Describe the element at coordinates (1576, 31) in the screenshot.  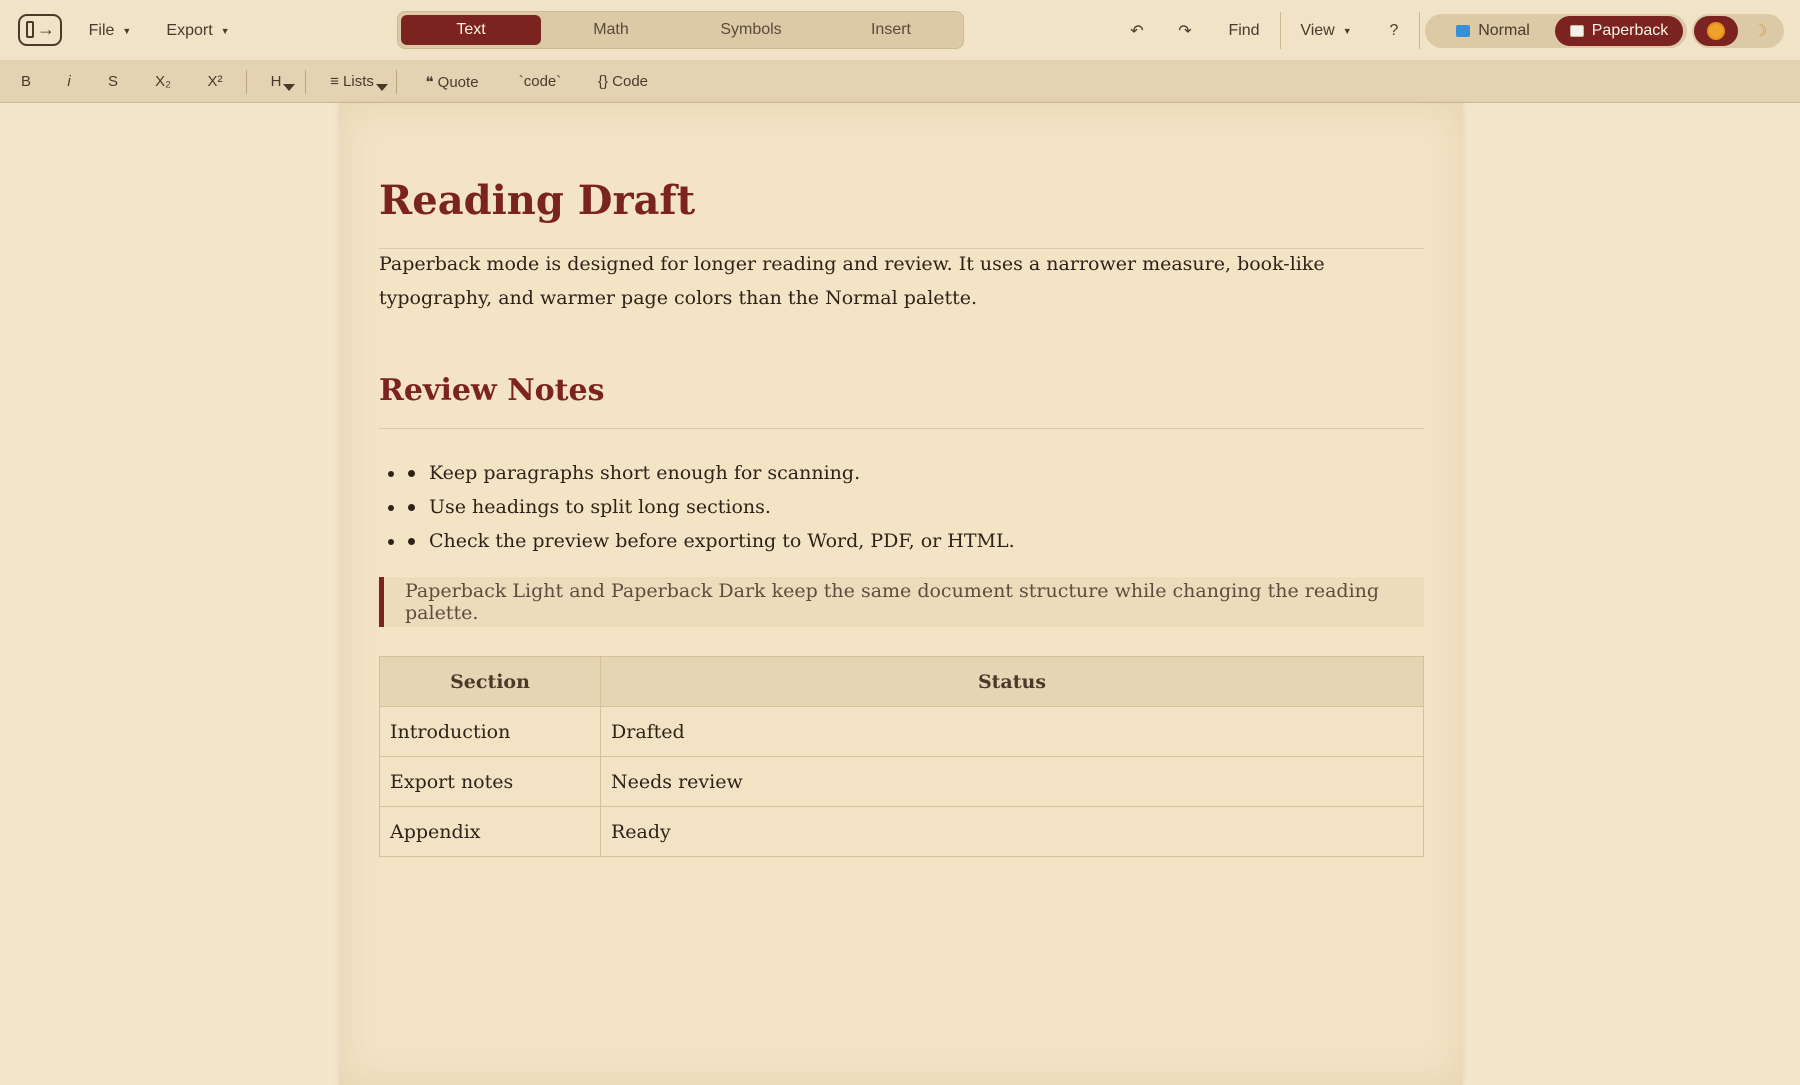
I see `open-book-icon` at that location.